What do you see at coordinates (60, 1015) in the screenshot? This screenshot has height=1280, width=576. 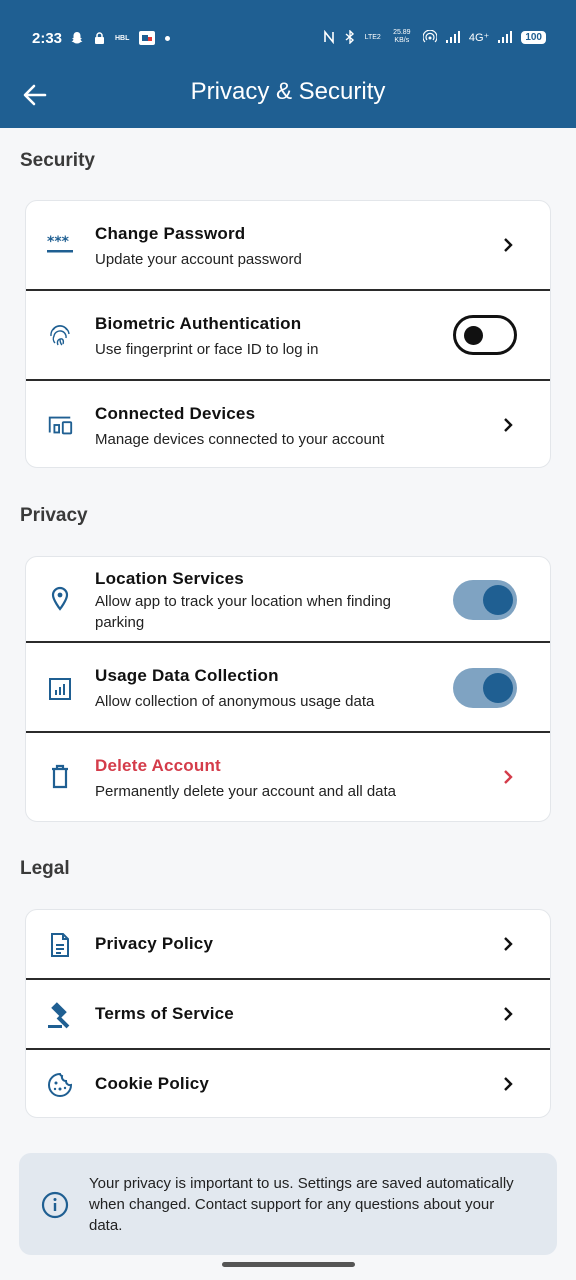 I see `gavel-icon` at bounding box center [60, 1015].